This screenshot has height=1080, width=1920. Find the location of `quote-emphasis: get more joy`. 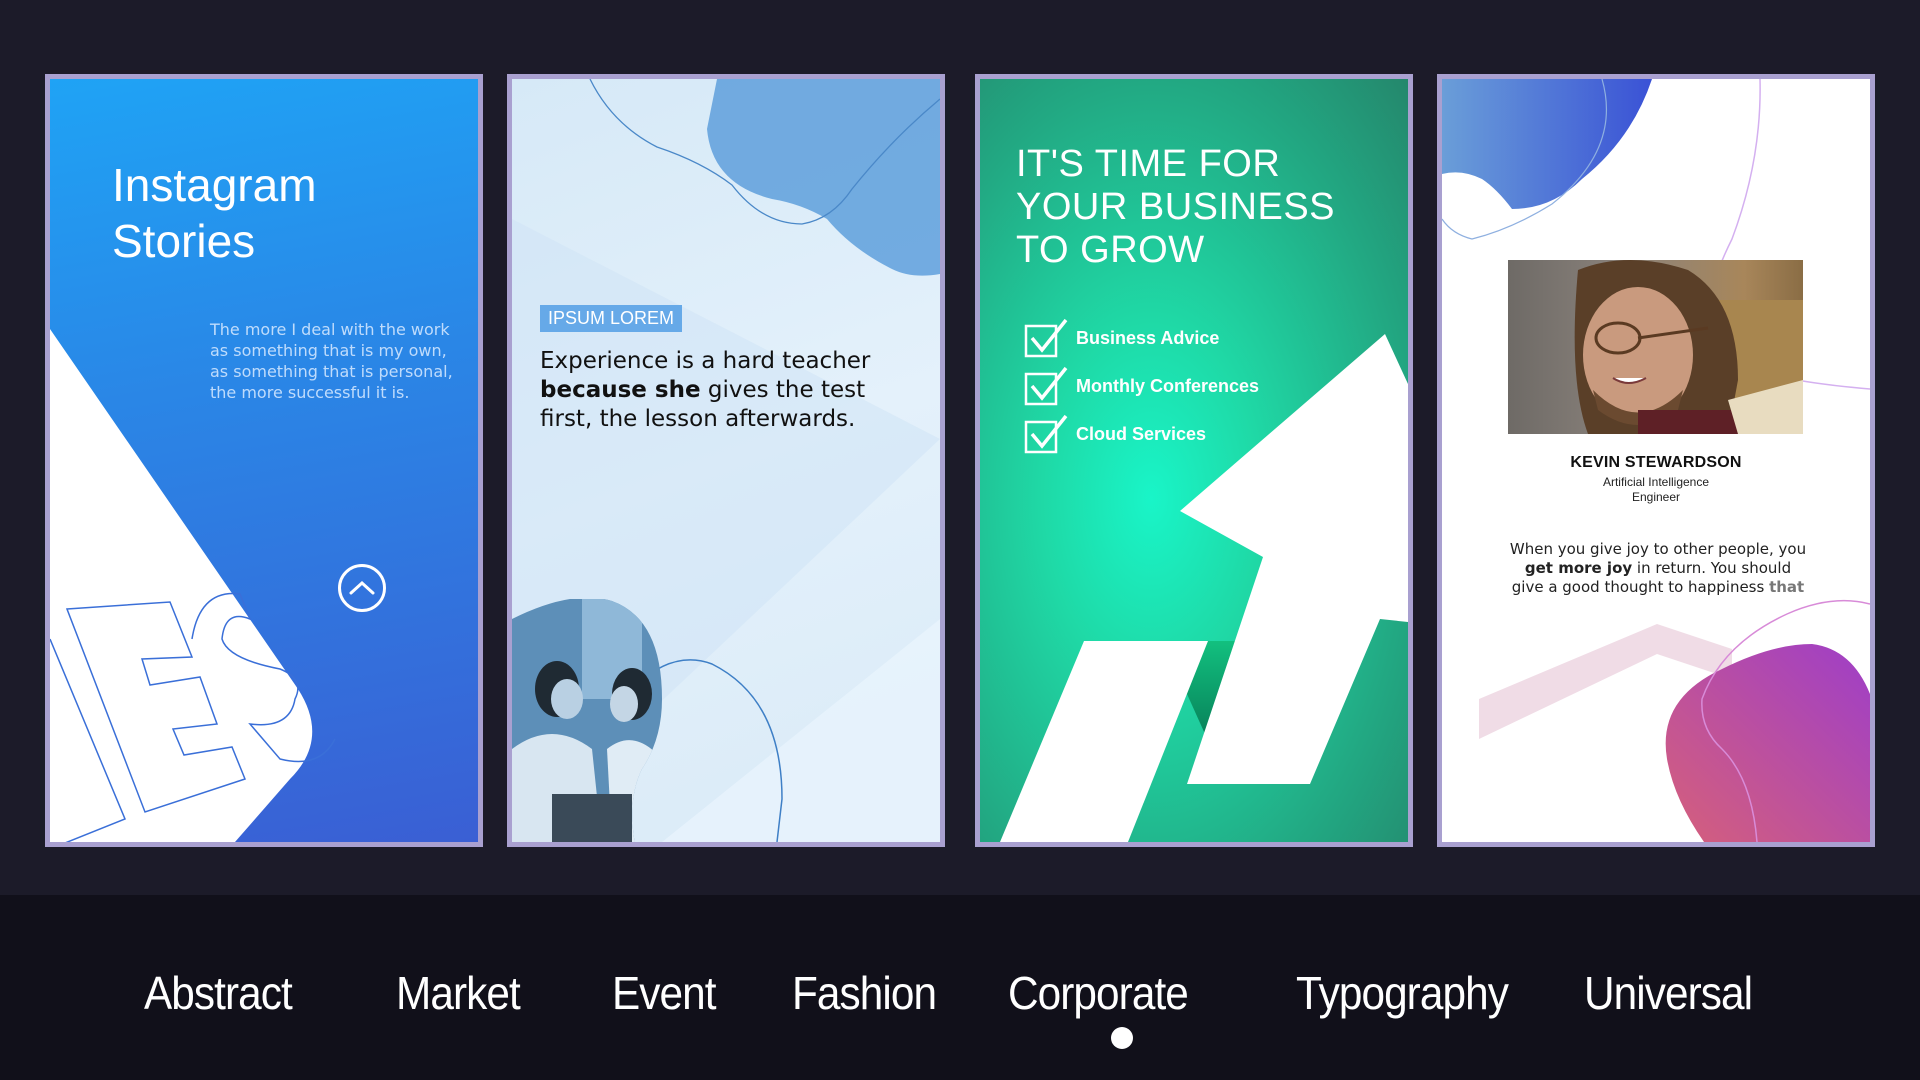

quote-emphasis: get more joy is located at coordinates (1578, 568).